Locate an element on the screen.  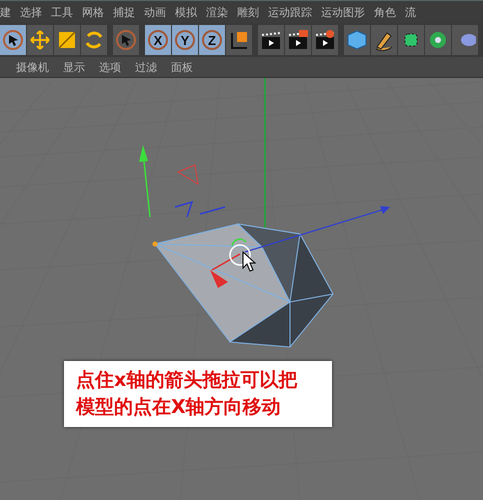
menu-item: 角色 is located at coordinates (385, 12).